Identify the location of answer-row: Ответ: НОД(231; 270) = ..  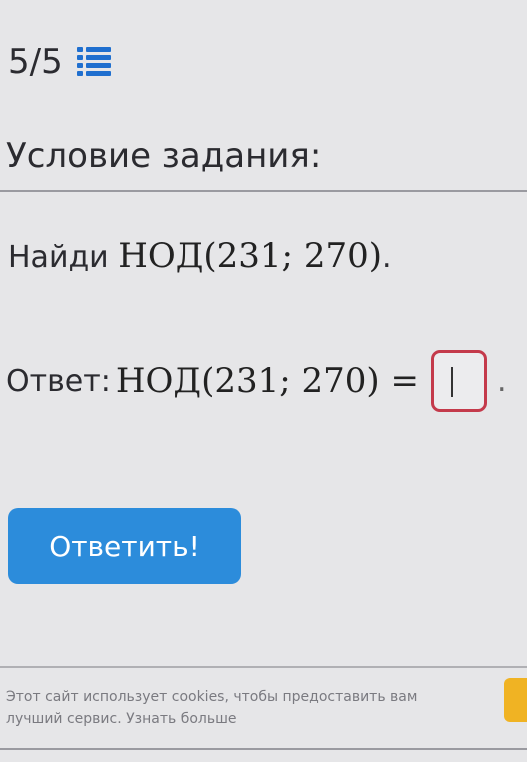
(256, 381).